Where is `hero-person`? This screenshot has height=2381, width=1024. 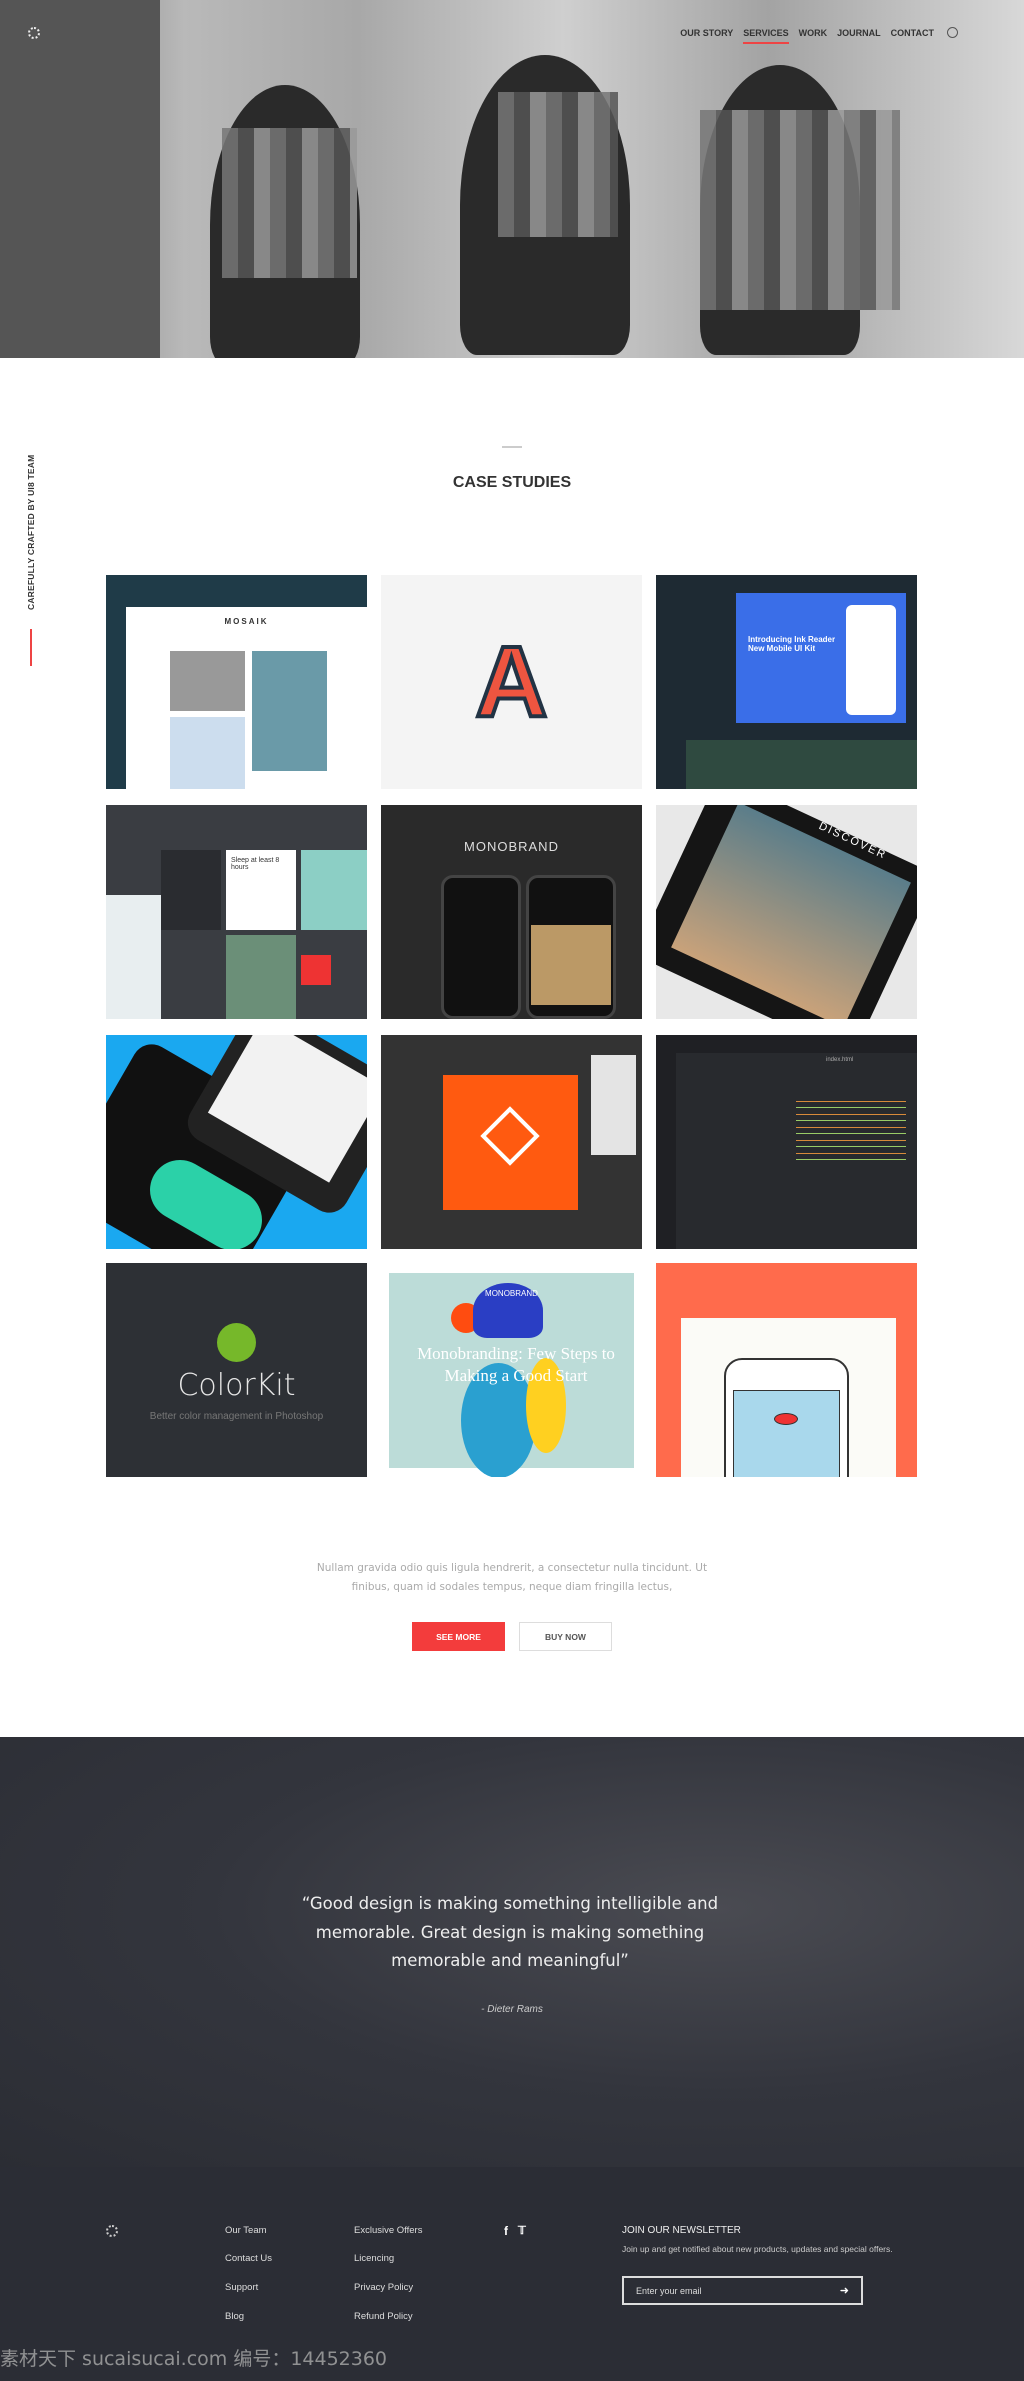
hero-person is located at coordinates (80, 179).